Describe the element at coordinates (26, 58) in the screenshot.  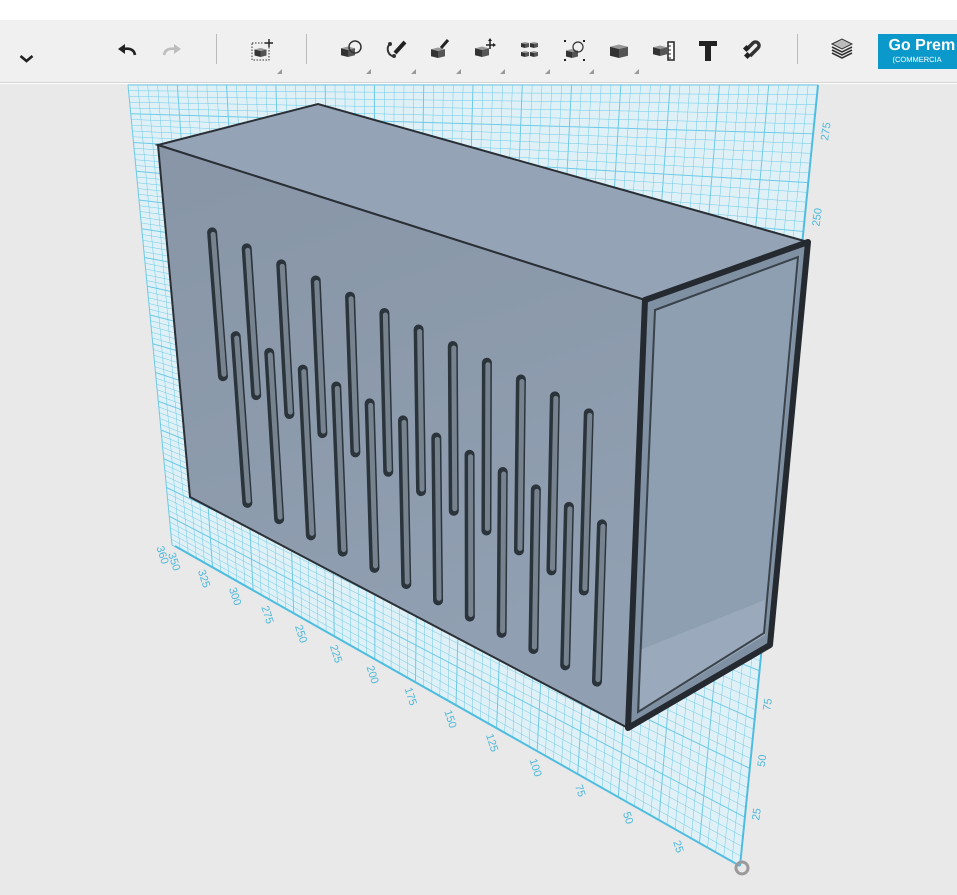
I see `chevron-down-icon` at that location.